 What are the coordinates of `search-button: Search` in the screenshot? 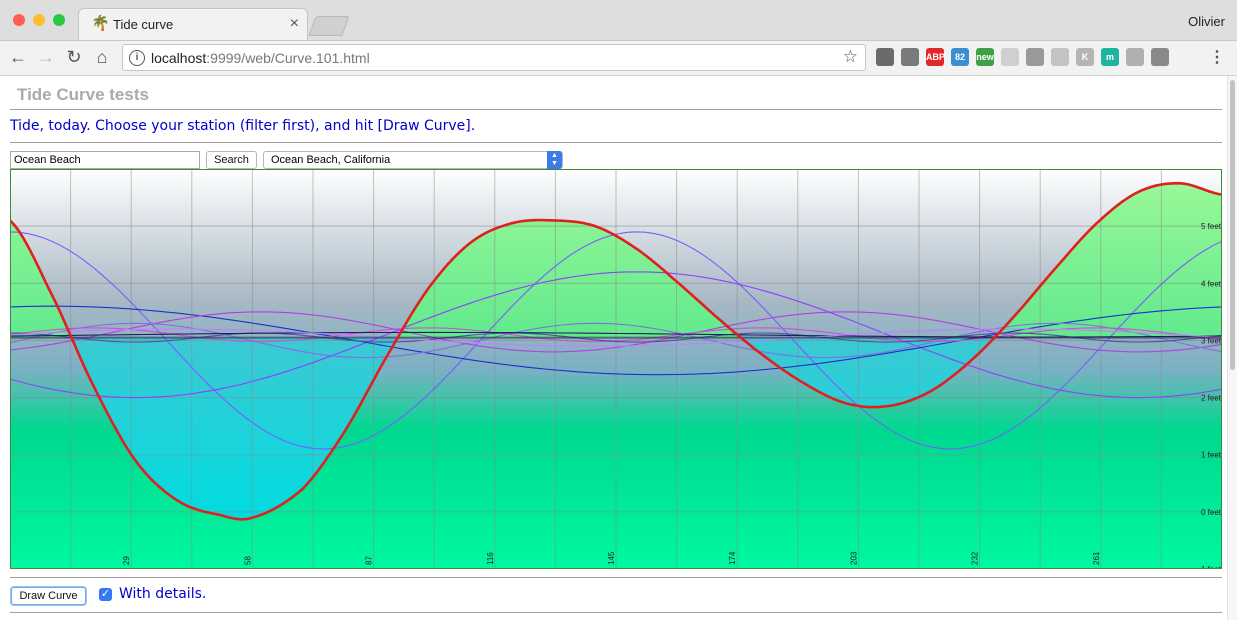 It's located at (231, 160).